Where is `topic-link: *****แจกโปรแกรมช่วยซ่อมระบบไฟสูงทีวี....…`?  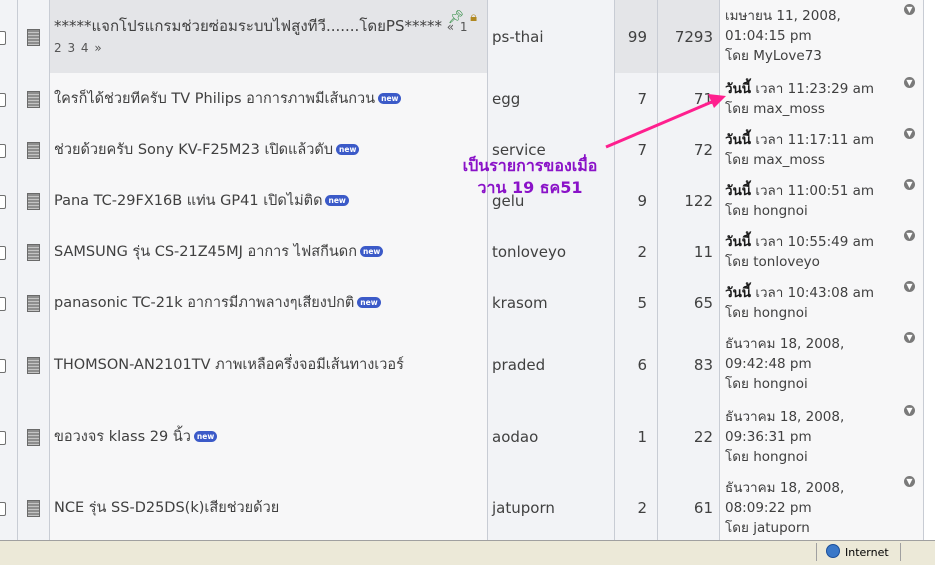
topic-link: *****แจกโปรแกรมช่วยซ่อมระบบไฟสูงทีวี....… is located at coordinates (248, 26).